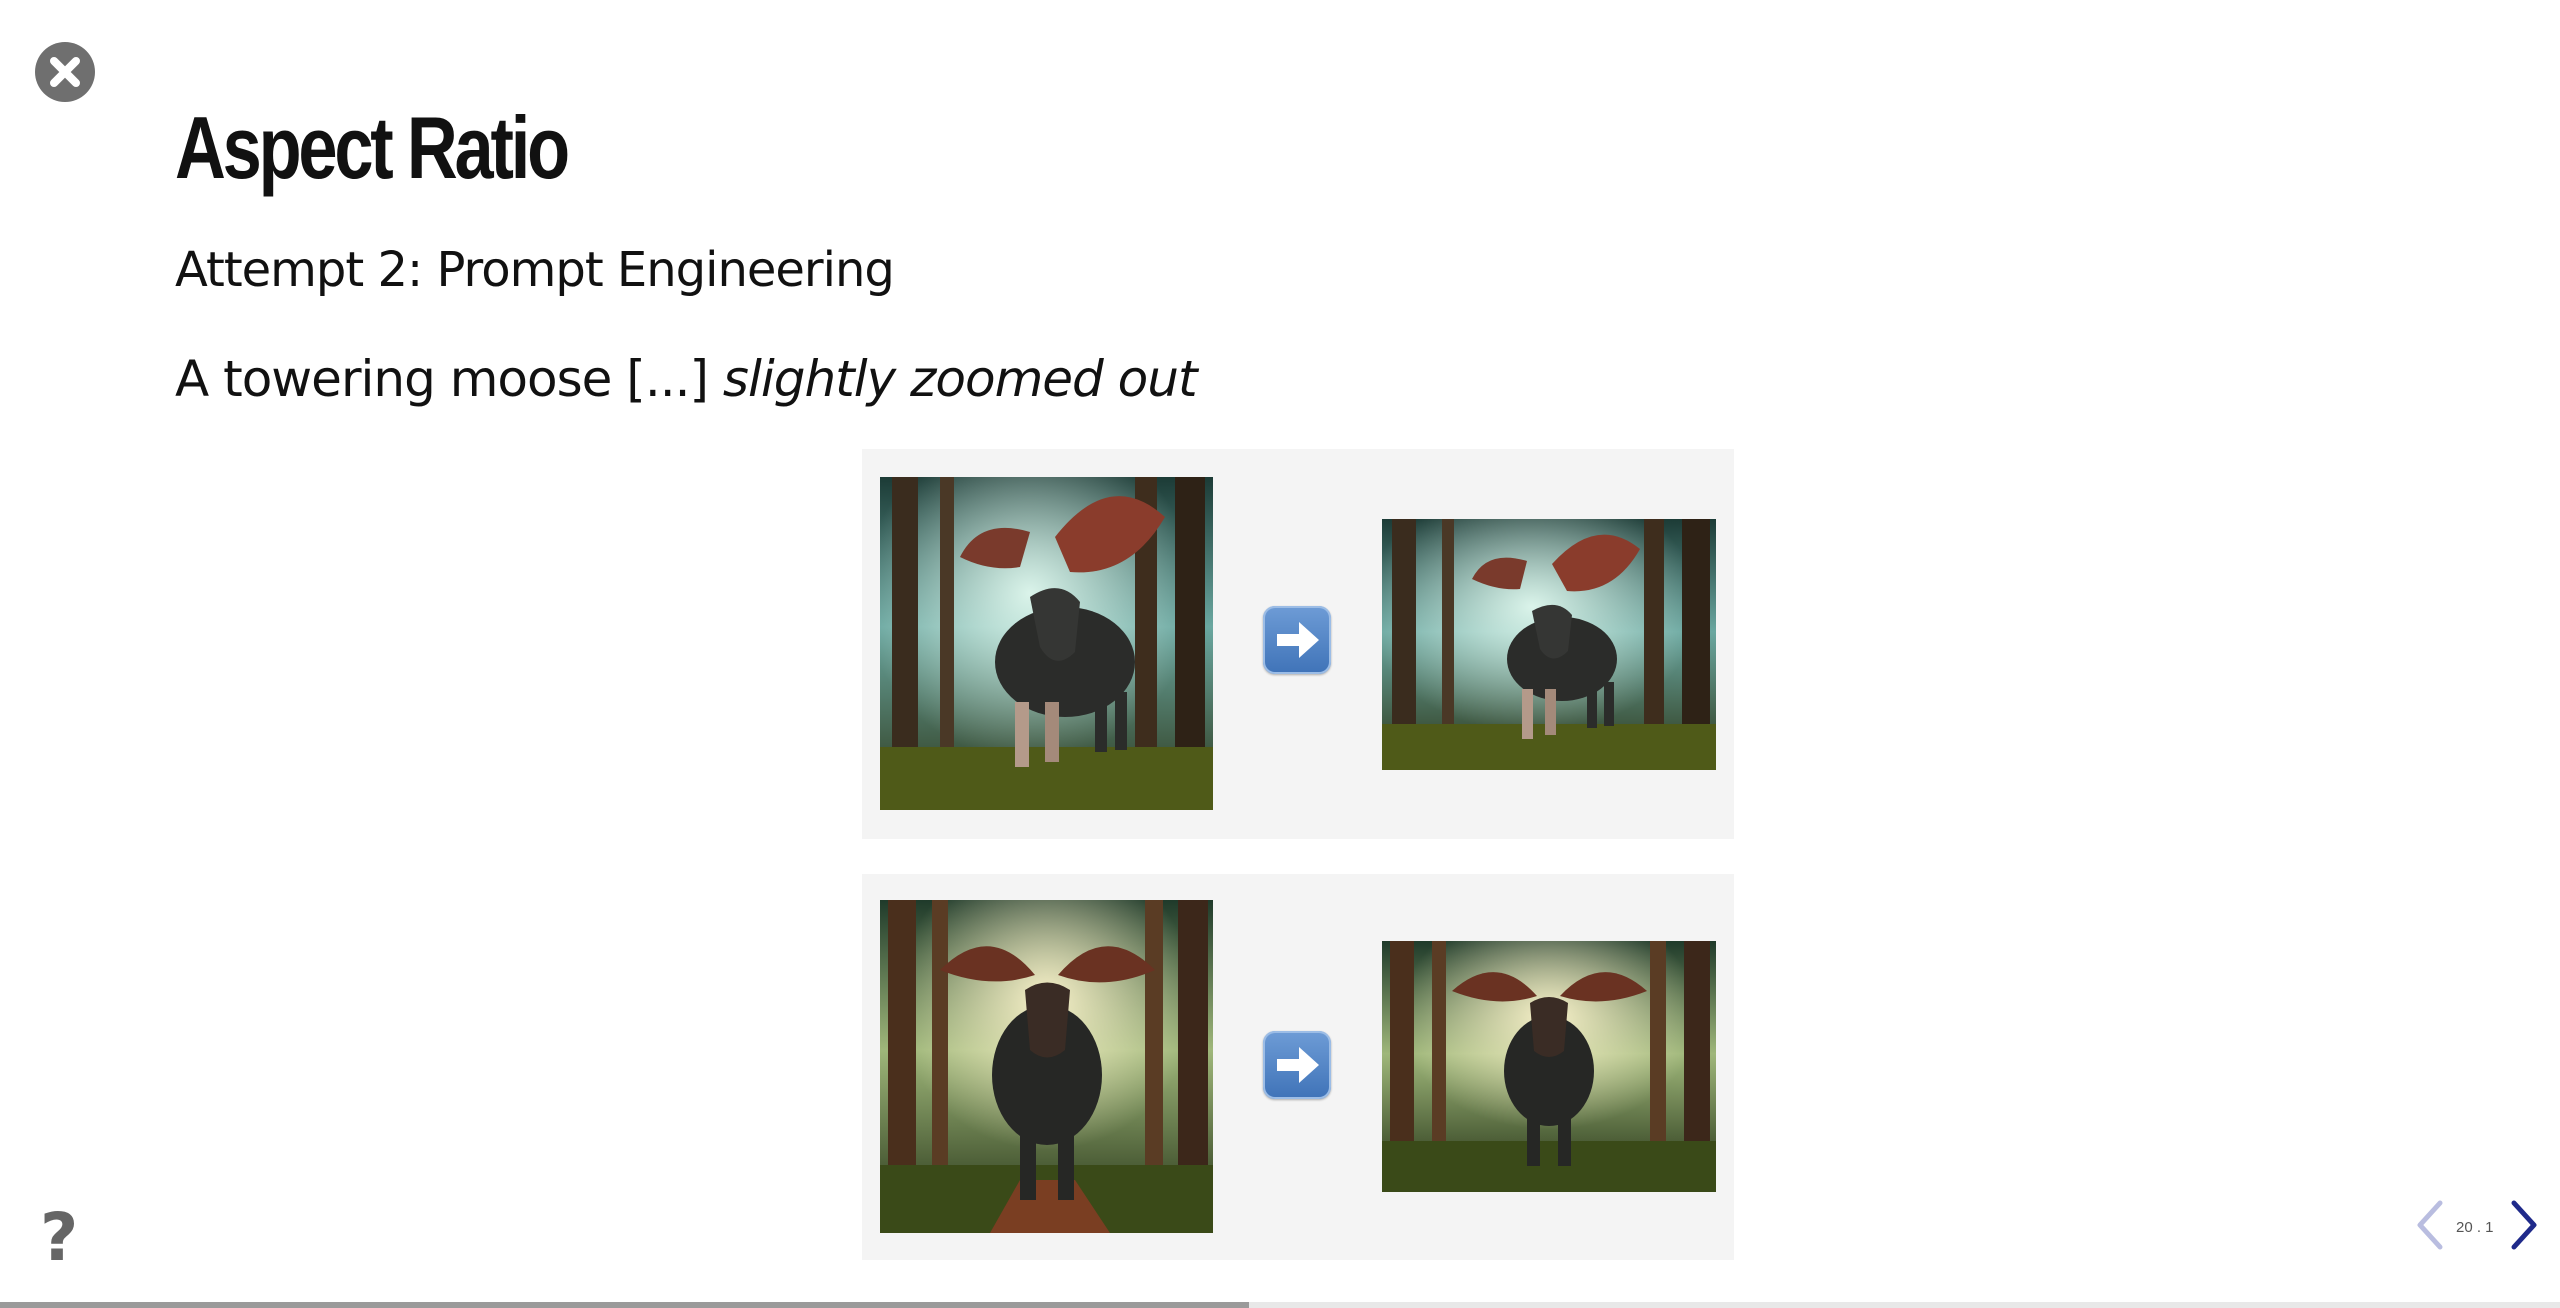  What do you see at coordinates (372, 147) in the screenshot?
I see `slide-title: Aspect Ratio` at bounding box center [372, 147].